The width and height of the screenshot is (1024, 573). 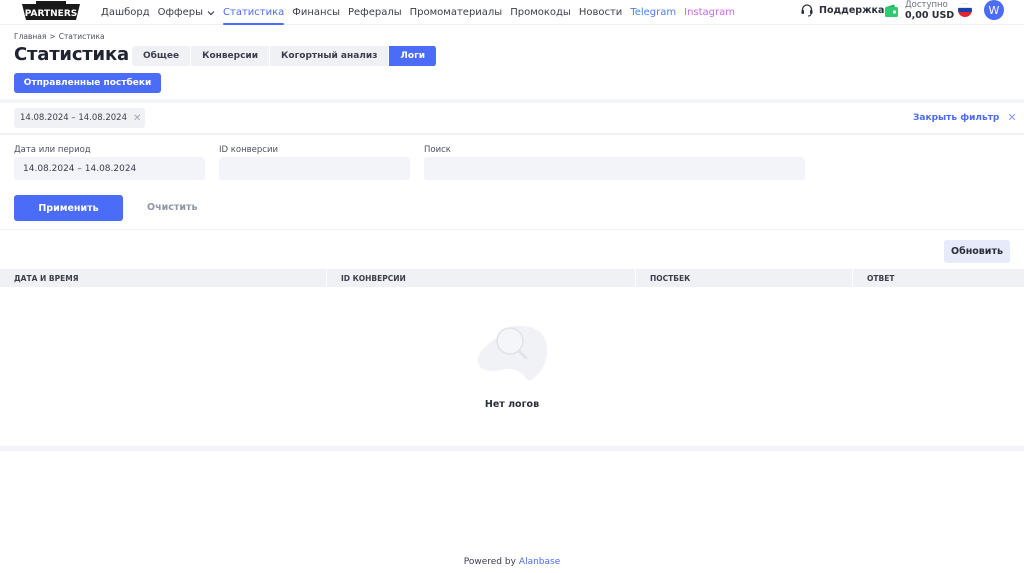 I want to click on alanbase-link: Alanbase, so click(x=539, y=562).